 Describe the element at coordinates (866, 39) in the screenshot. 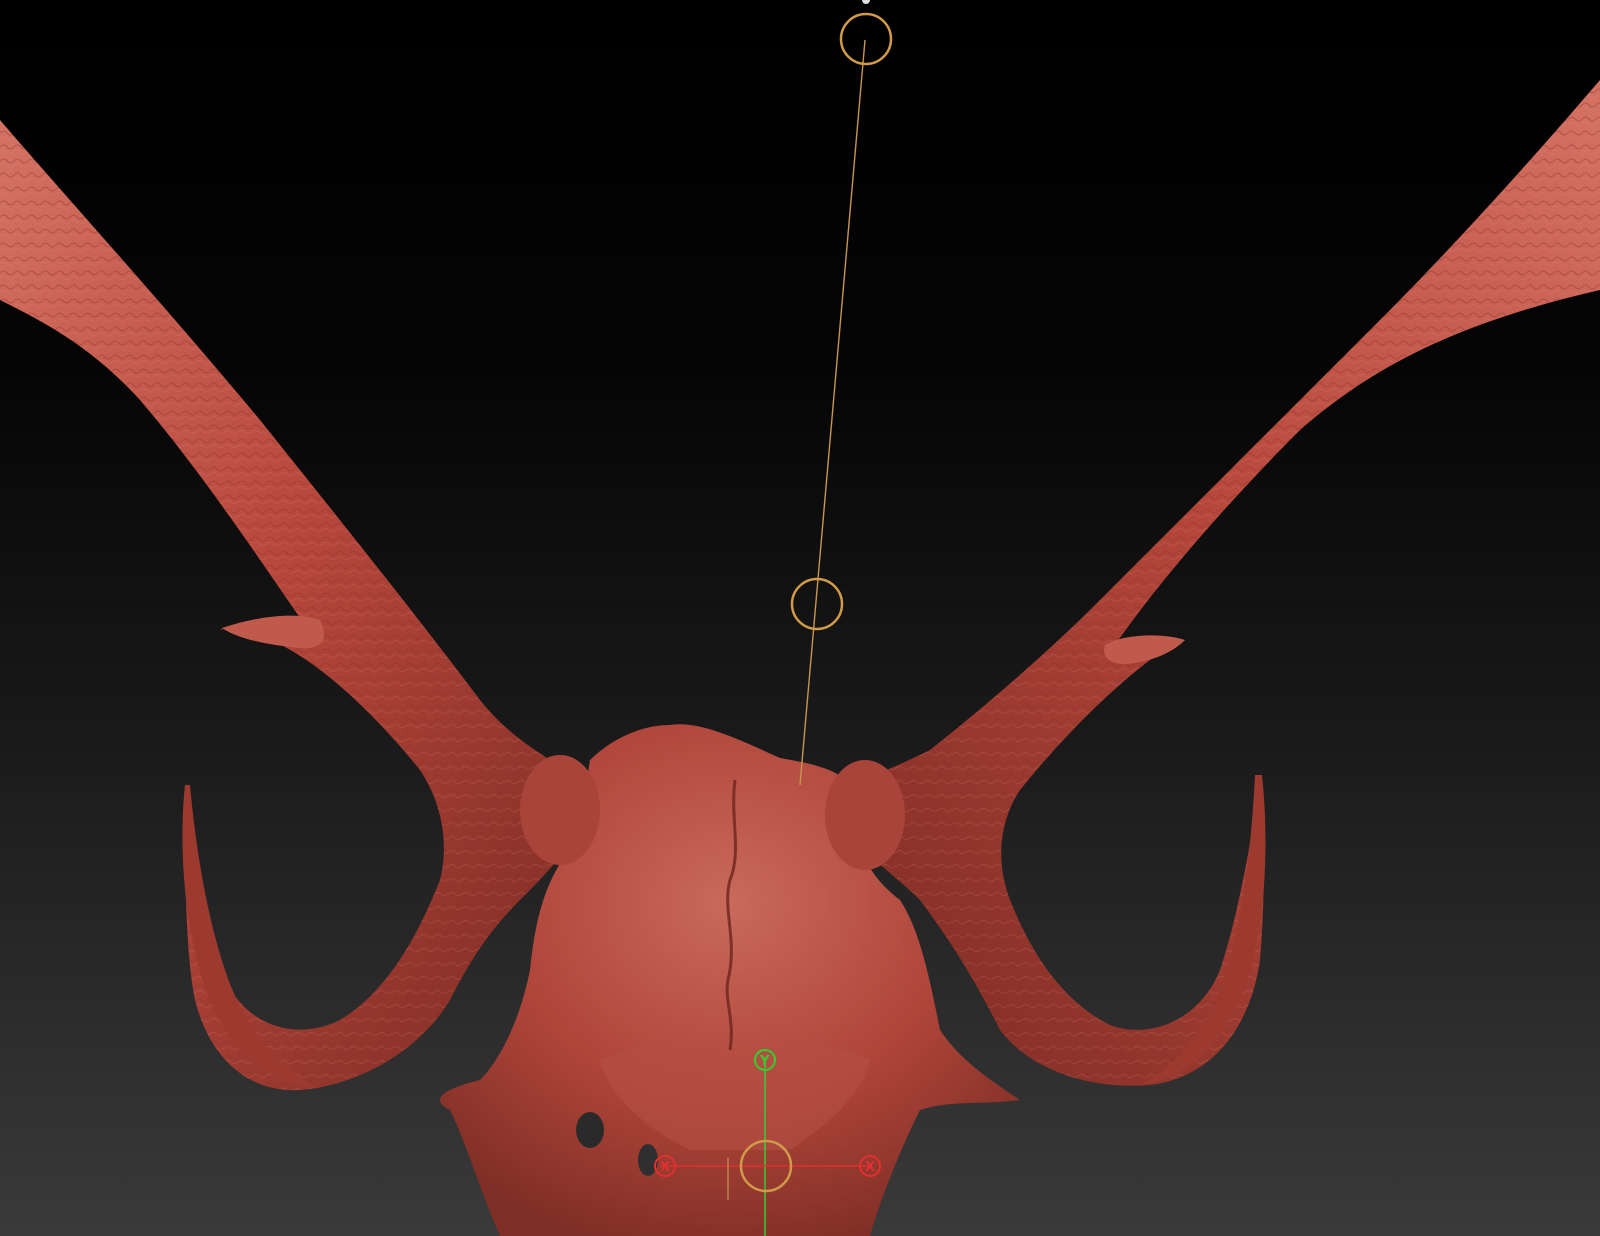

I see `transpose-end-handle` at that location.